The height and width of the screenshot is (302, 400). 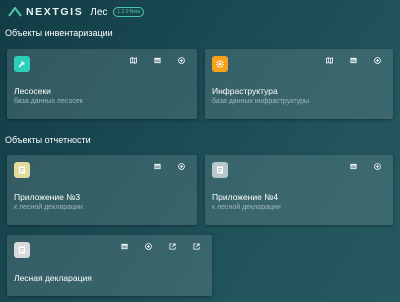 I want to click on open-external-button, so click(x=172, y=246).